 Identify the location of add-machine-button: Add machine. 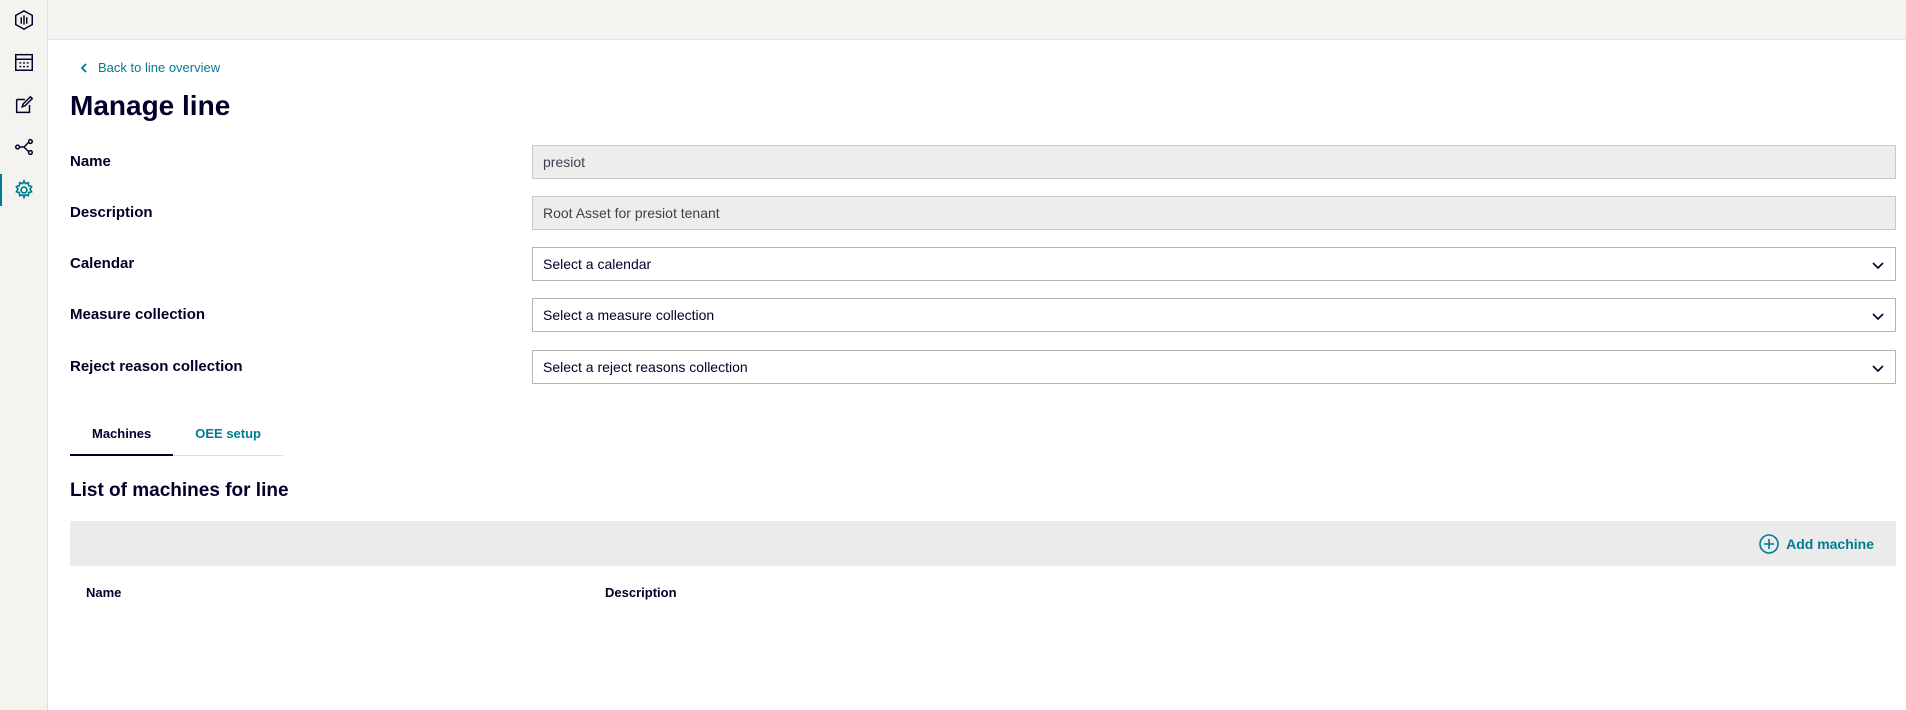
(1816, 544).